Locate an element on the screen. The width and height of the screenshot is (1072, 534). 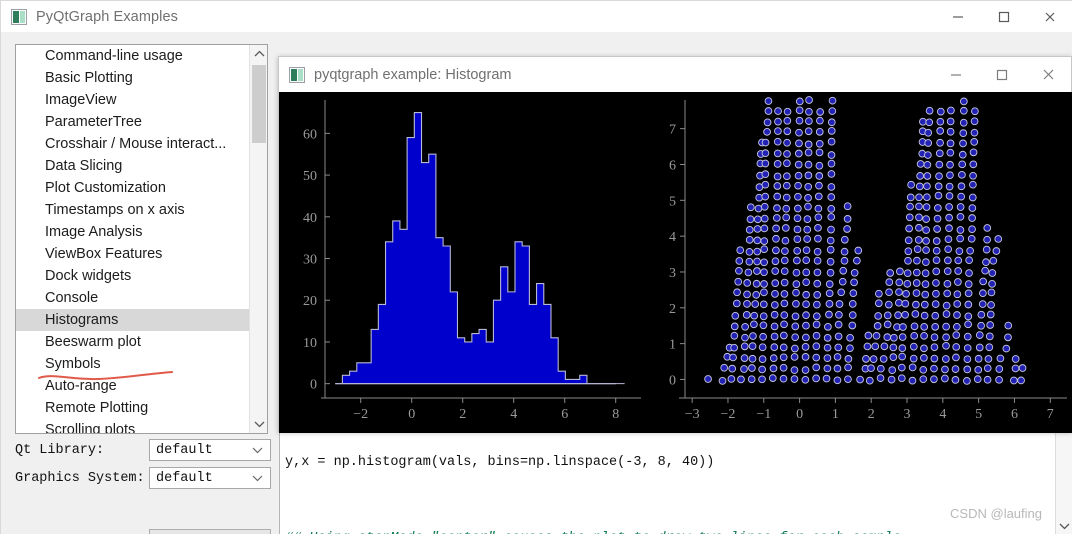
qt-library-label: Qt Library: is located at coordinates (60, 450).